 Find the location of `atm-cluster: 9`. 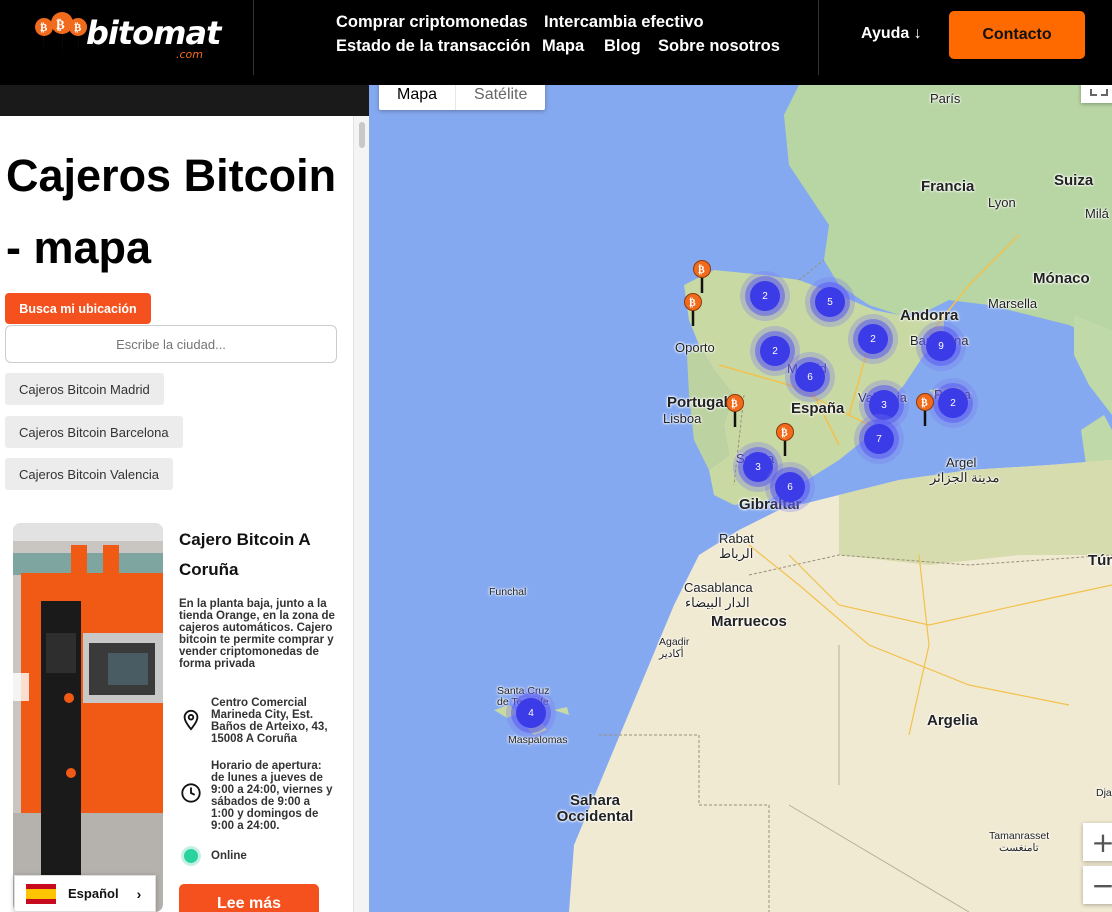

atm-cluster: 9 is located at coordinates (941, 346).